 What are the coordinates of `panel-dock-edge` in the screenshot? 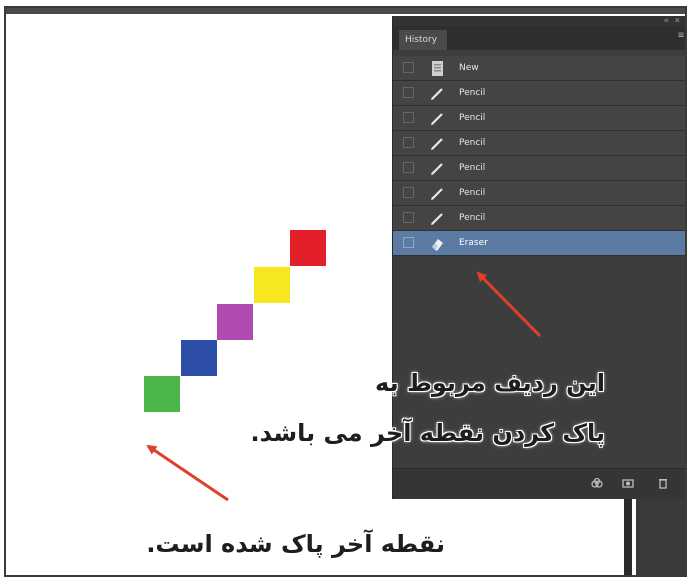 It's located at (628, 537).